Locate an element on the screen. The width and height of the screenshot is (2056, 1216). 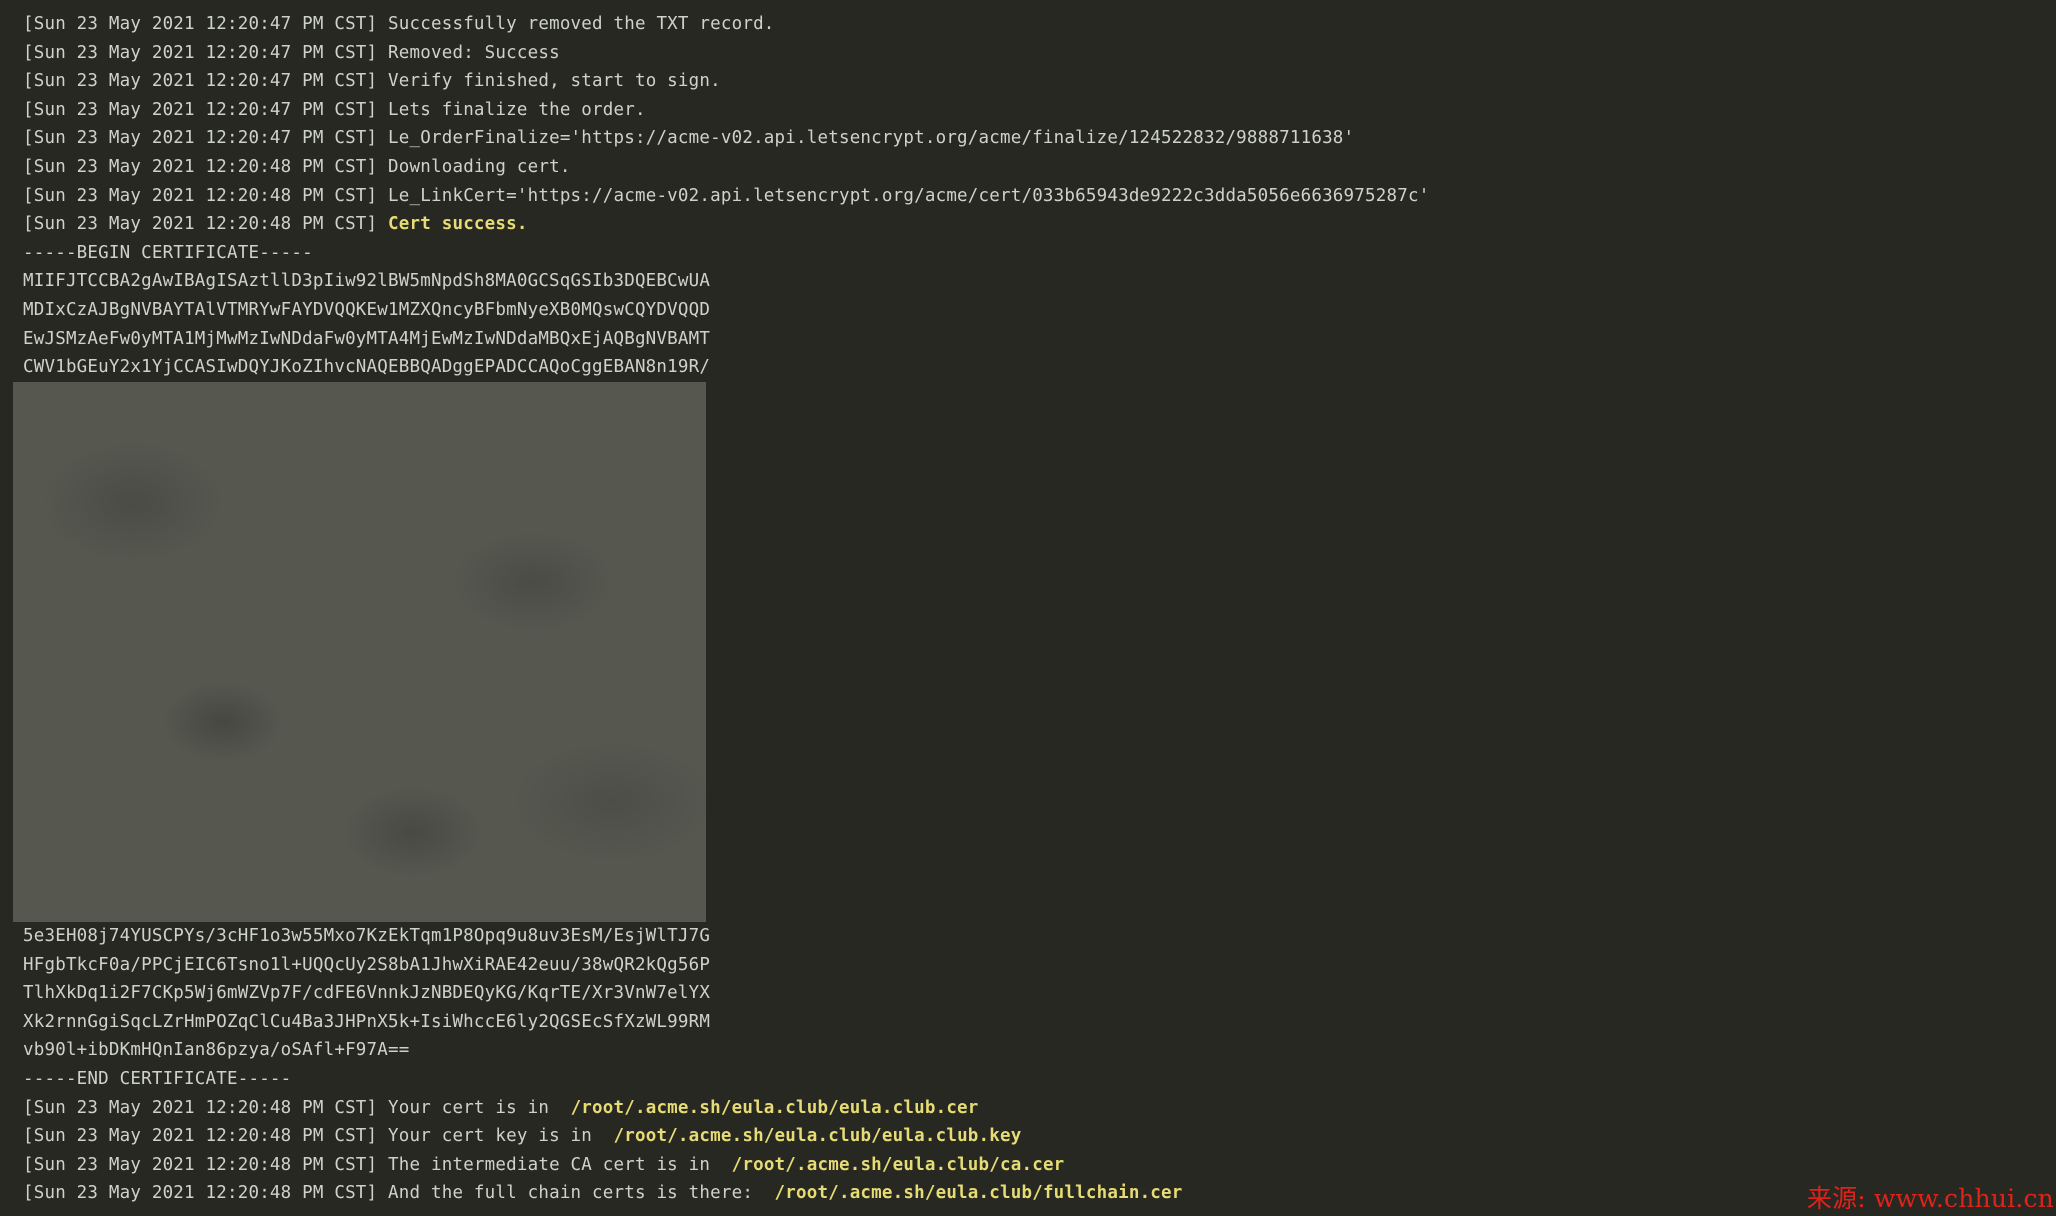
cert-end-marker: -----END CERTIFICATE----- is located at coordinates (157, 1078).